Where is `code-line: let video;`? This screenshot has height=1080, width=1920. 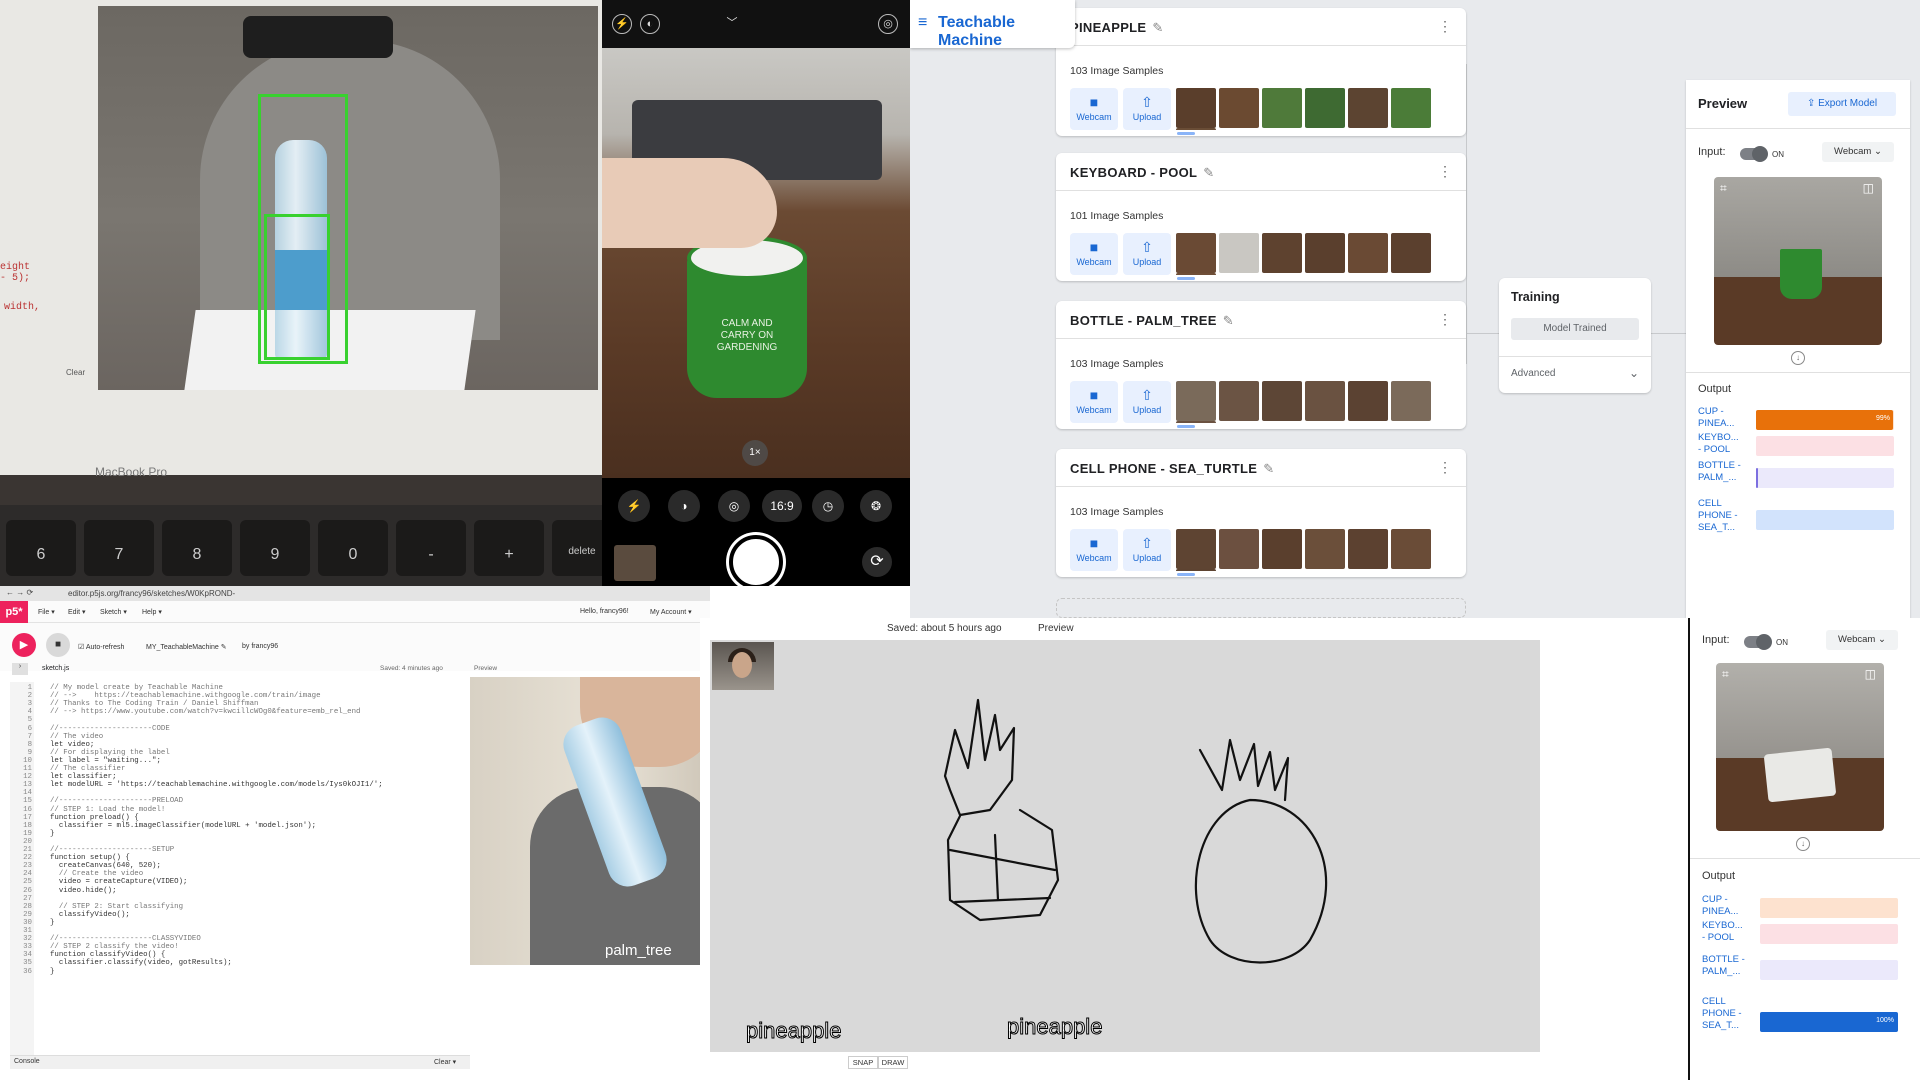 code-line: let video; is located at coordinates (72, 745).